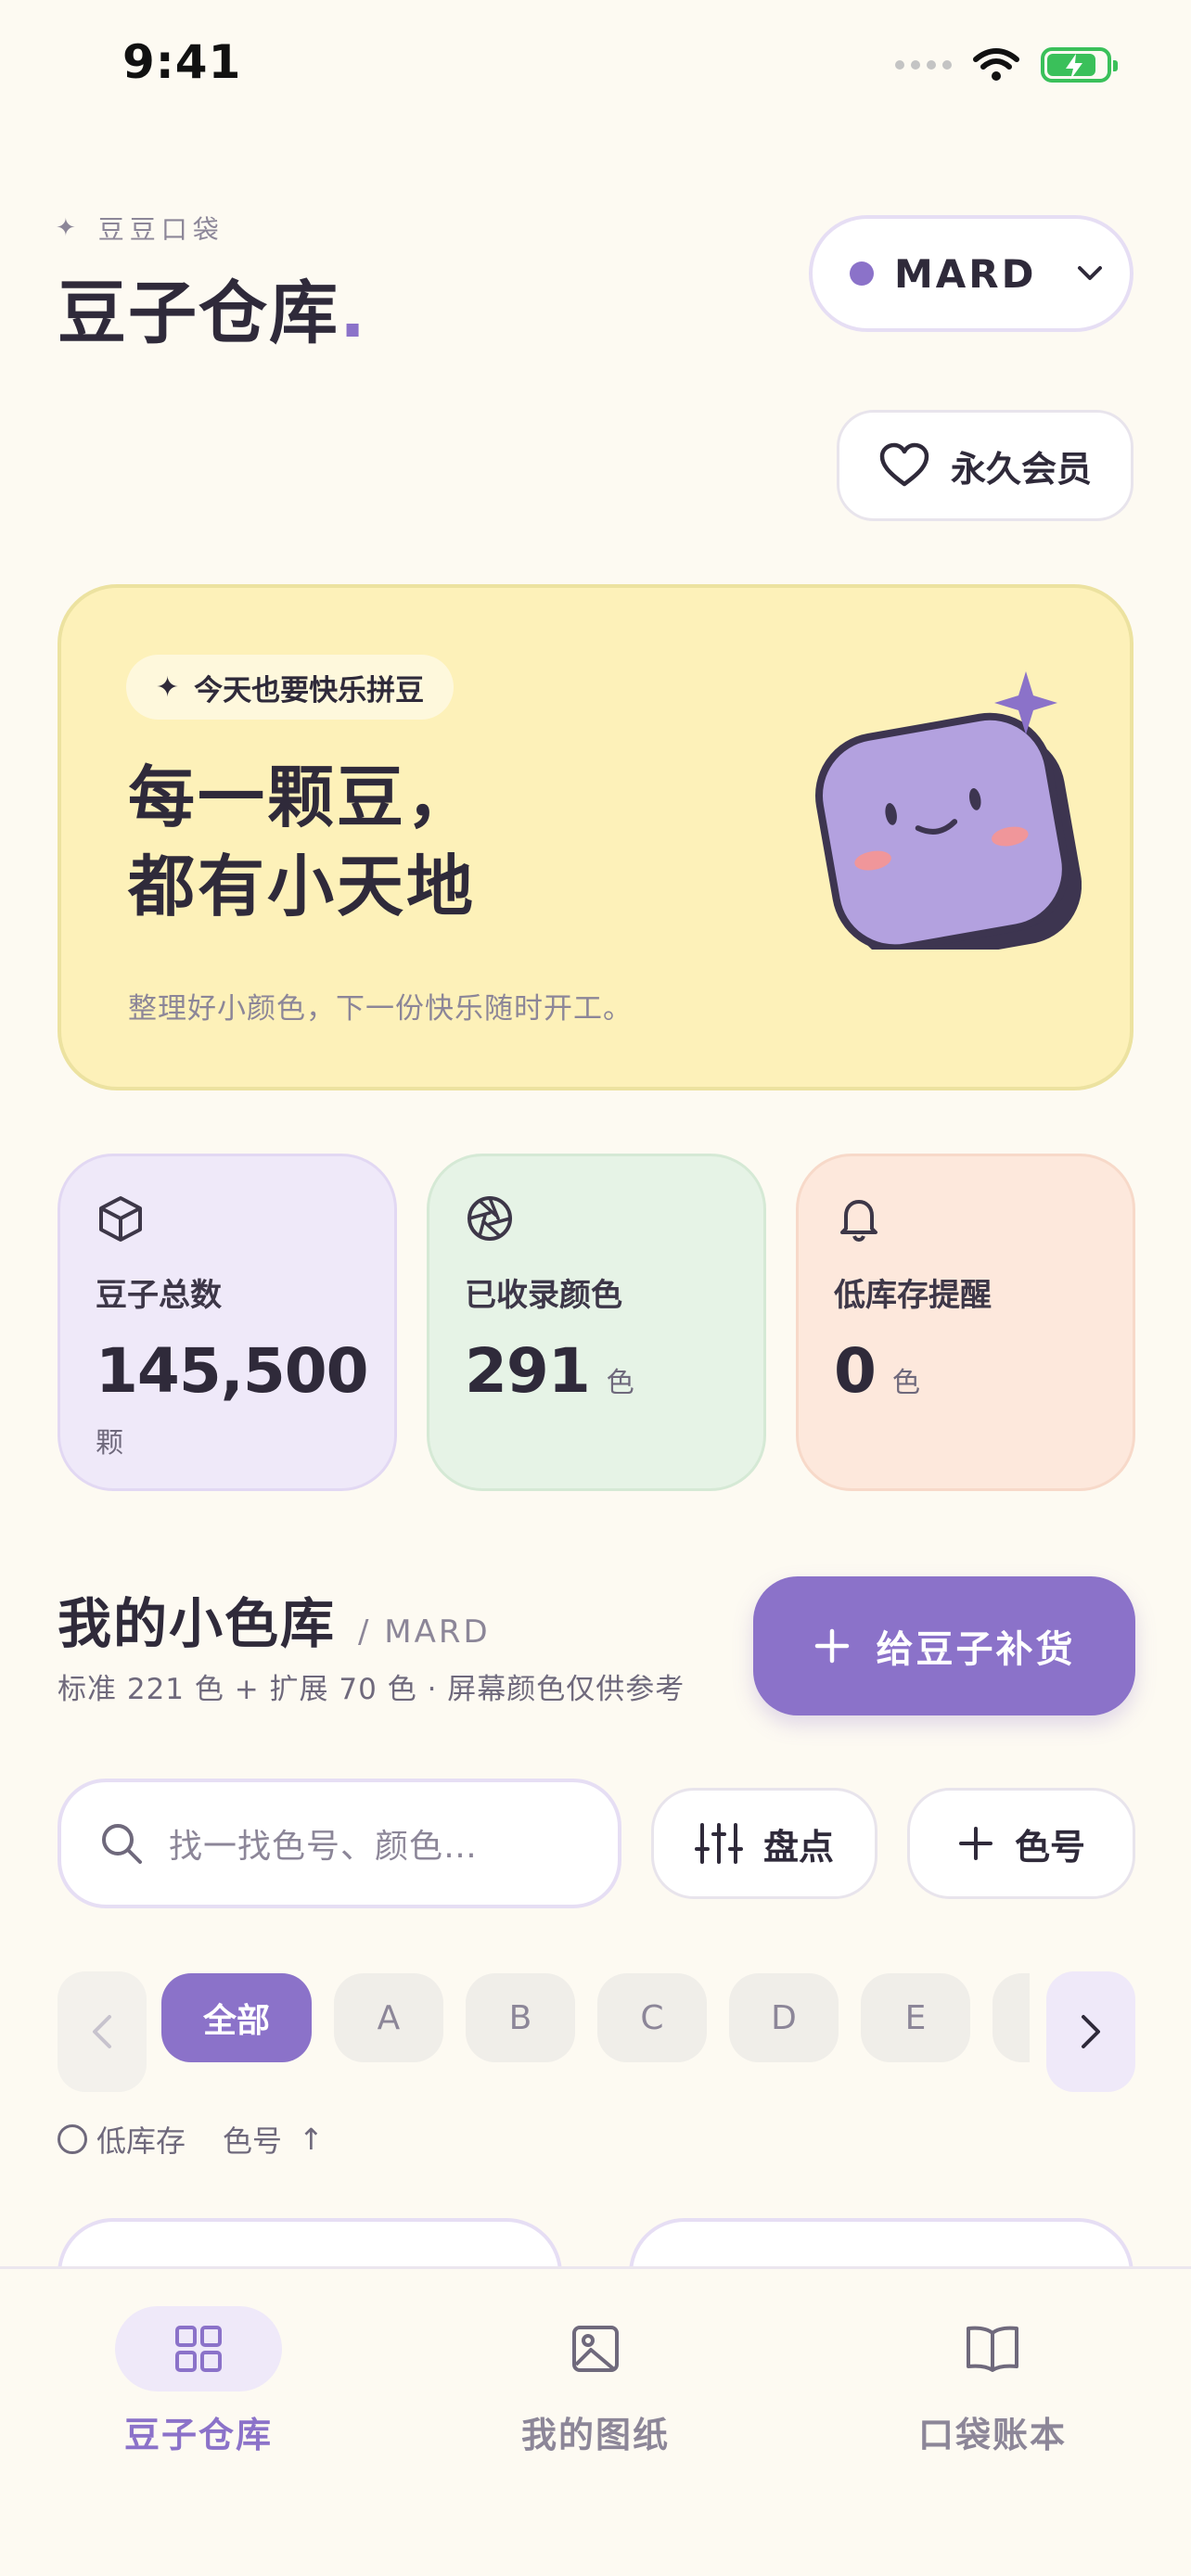 The image size is (1191, 2576). I want to click on brand-selector-label: MARD, so click(966, 273).